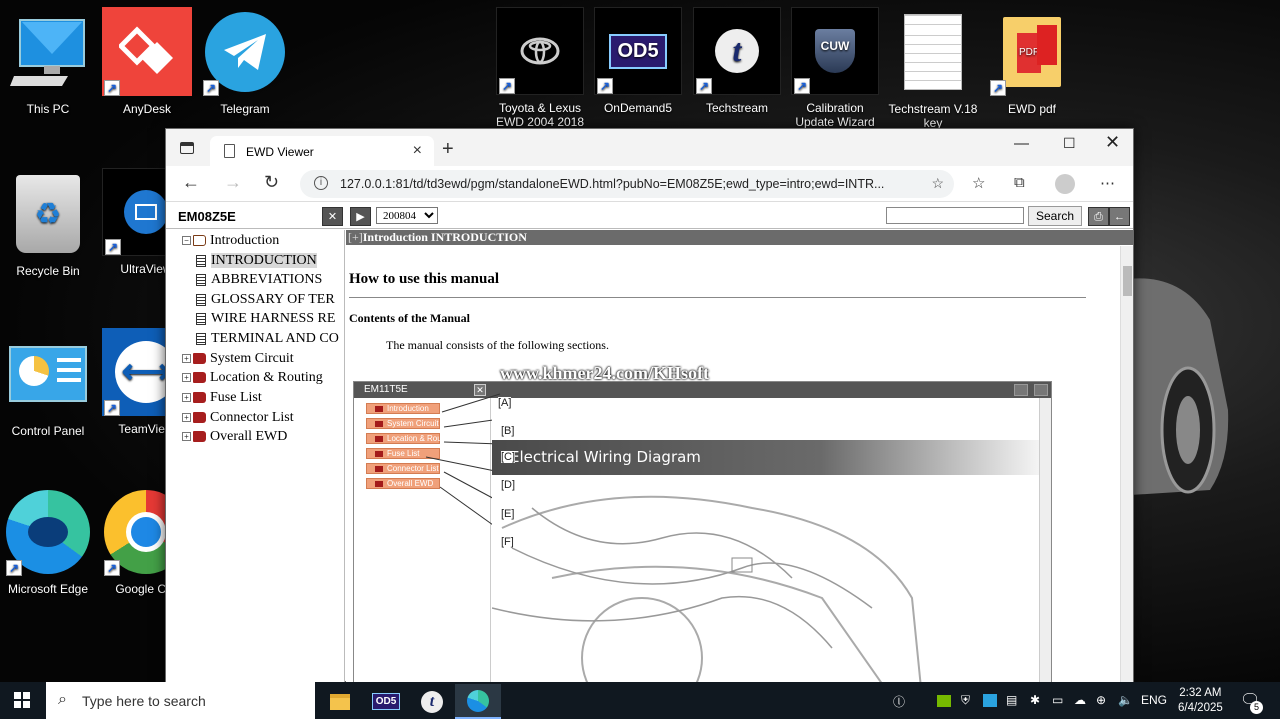 Image resolution: width=1280 pixels, height=719 pixels. I want to click on print-icon: ⎙, so click(1098, 216).